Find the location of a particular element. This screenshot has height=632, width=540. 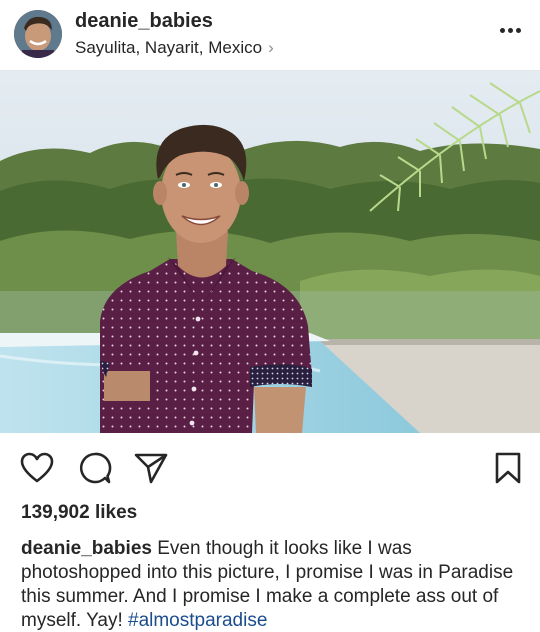

action-bar is located at coordinates (270, 468).